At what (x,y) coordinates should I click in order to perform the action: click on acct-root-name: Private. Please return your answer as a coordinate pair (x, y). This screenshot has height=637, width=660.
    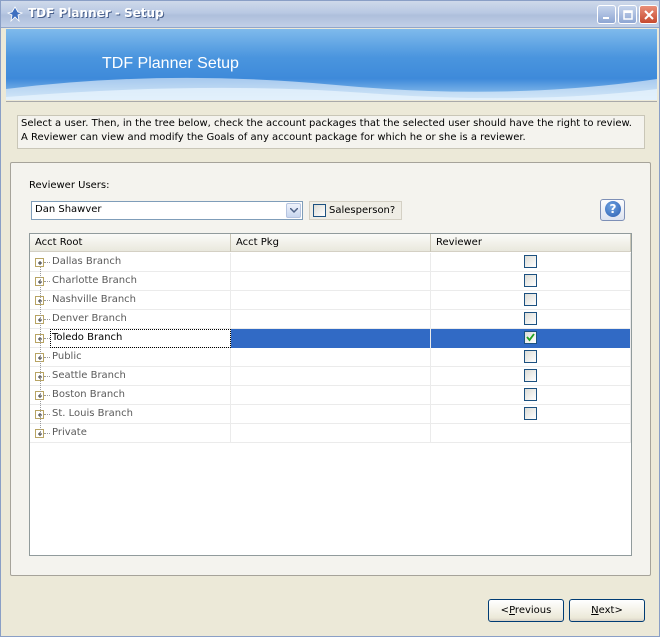
    Looking at the image, I should click on (69, 432).